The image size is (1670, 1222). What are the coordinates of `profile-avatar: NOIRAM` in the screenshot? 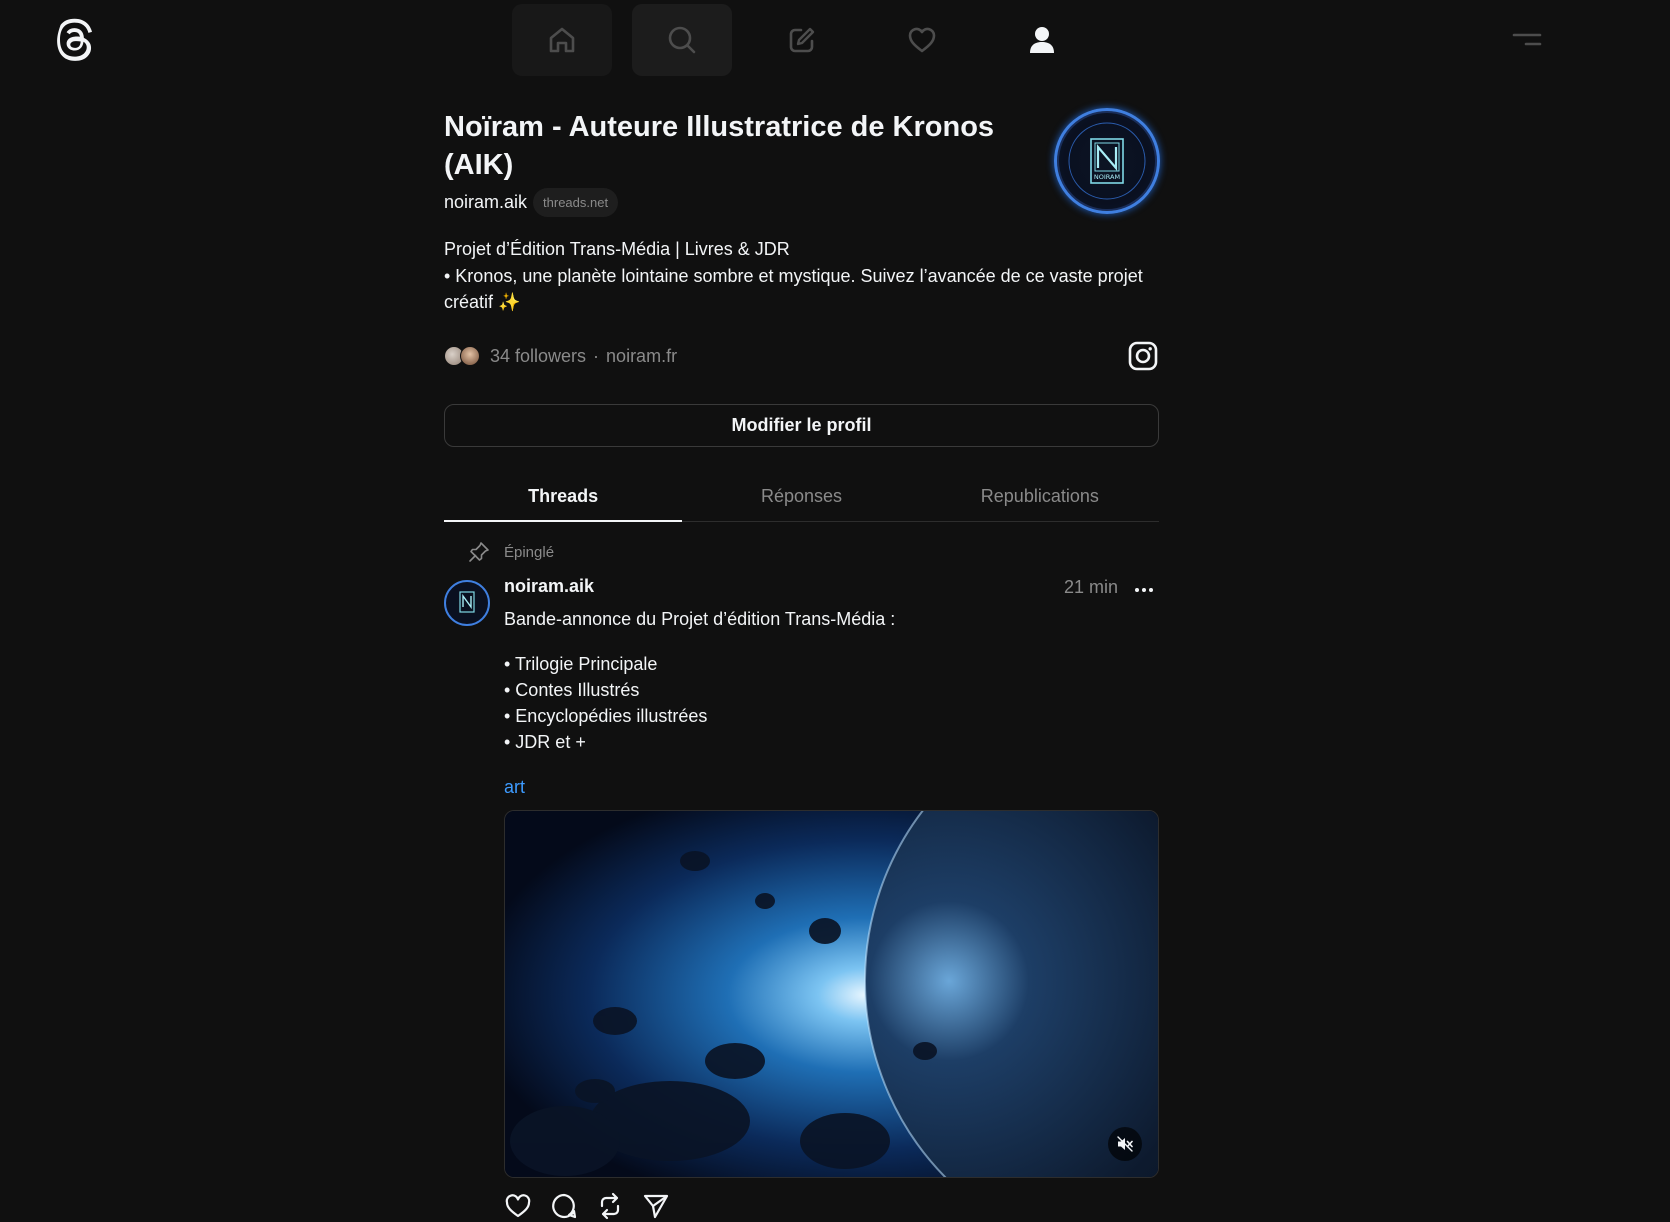 It's located at (1107, 161).